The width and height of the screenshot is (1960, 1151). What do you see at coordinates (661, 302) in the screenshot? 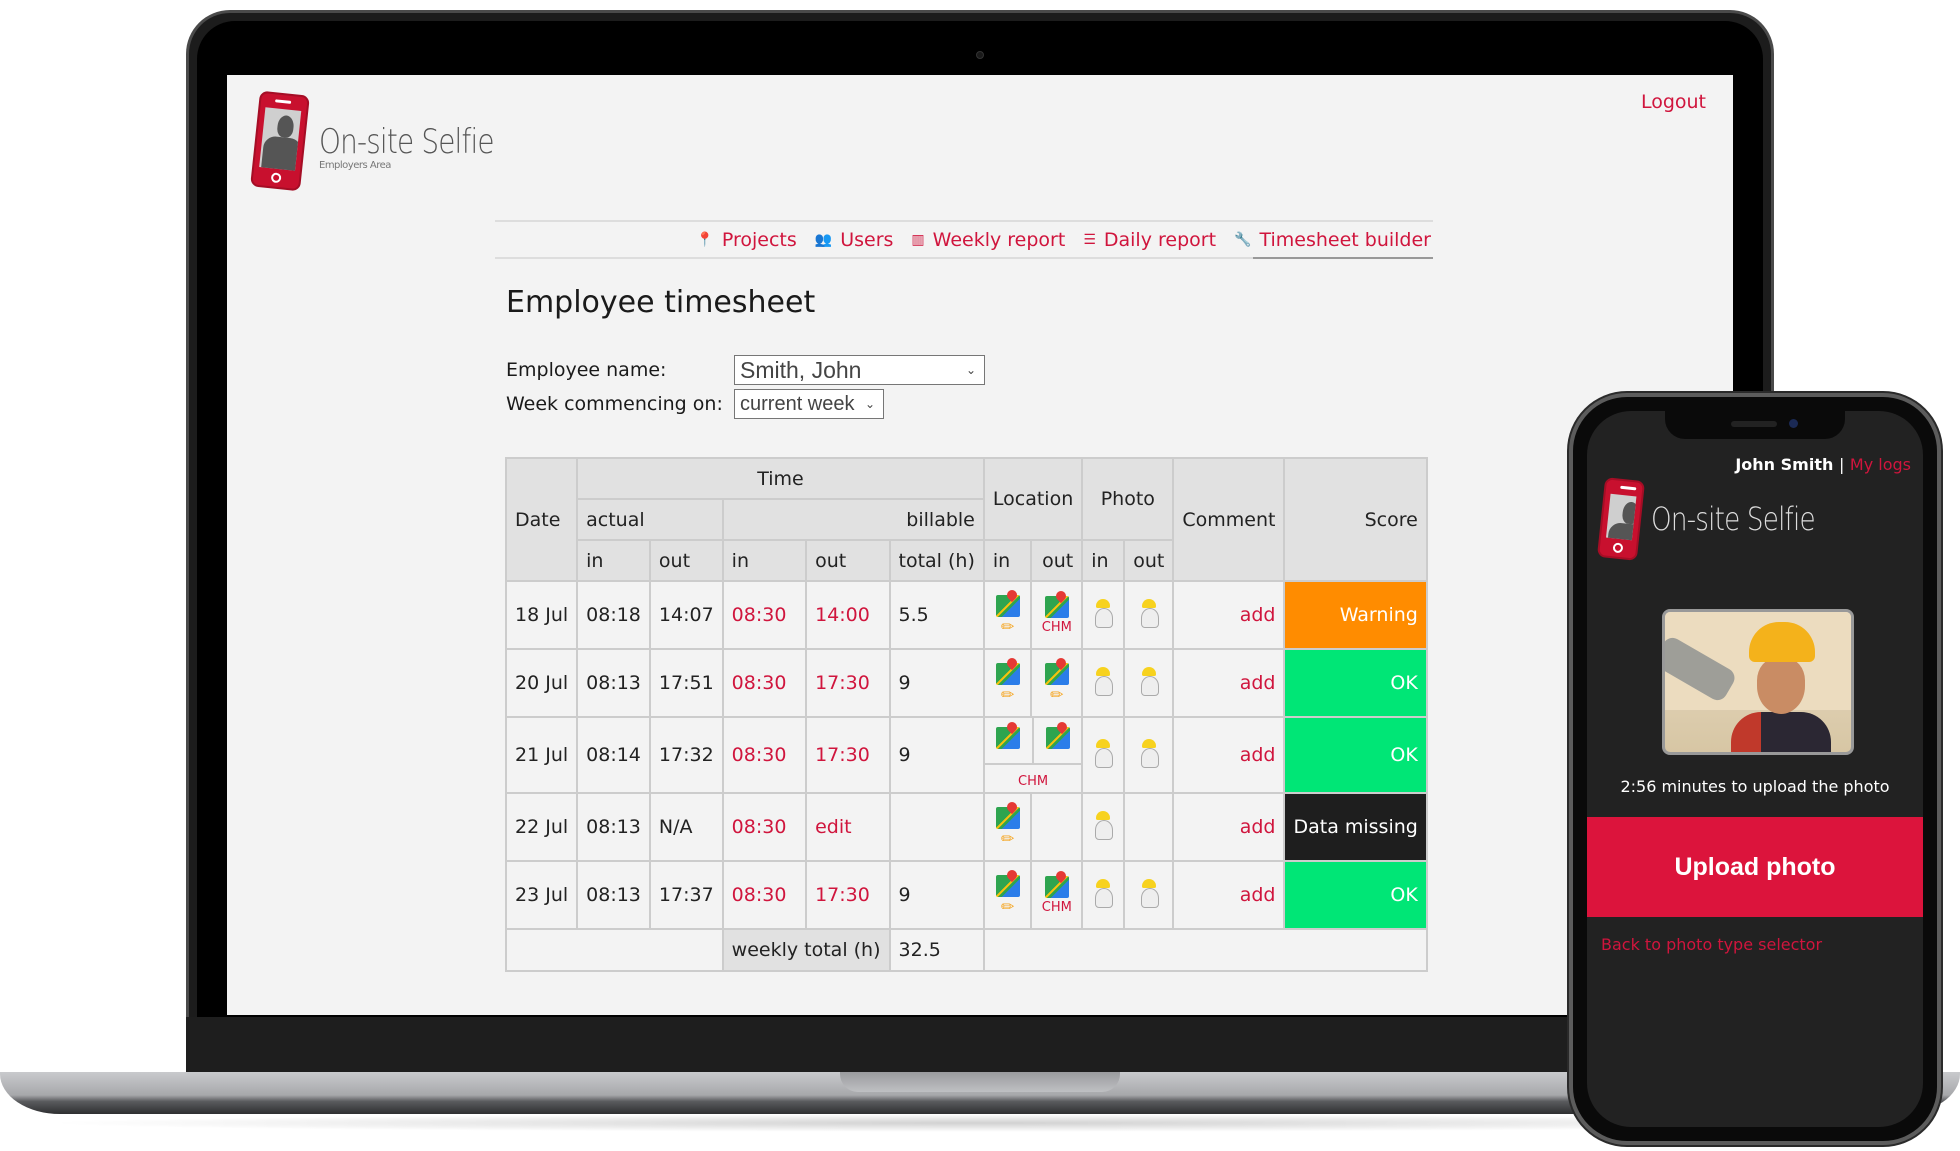
I see `page-title: Employee timesheet` at bounding box center [661, 302].